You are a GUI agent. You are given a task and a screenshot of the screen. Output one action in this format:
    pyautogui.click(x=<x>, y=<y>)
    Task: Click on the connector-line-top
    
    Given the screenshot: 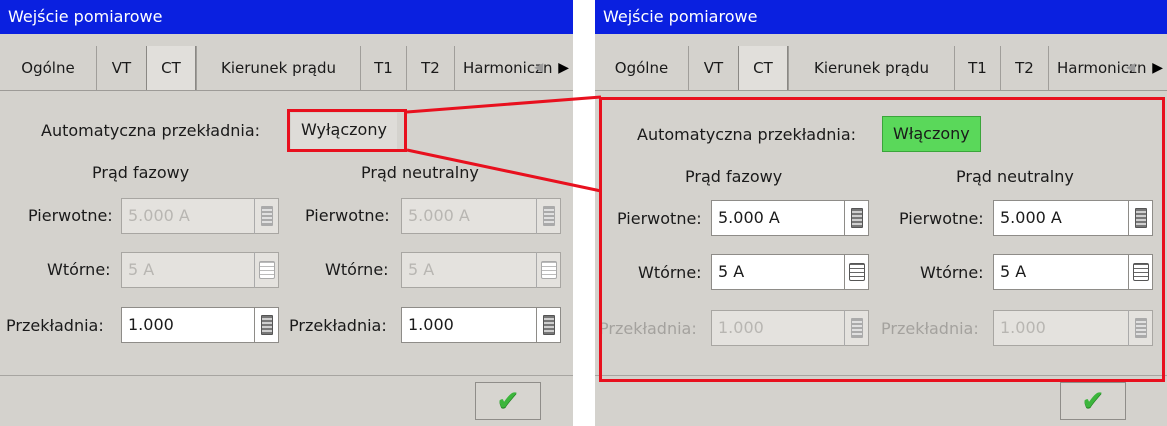 What is the action you would take?
    pyautogui.click(x=504, y=104)
    